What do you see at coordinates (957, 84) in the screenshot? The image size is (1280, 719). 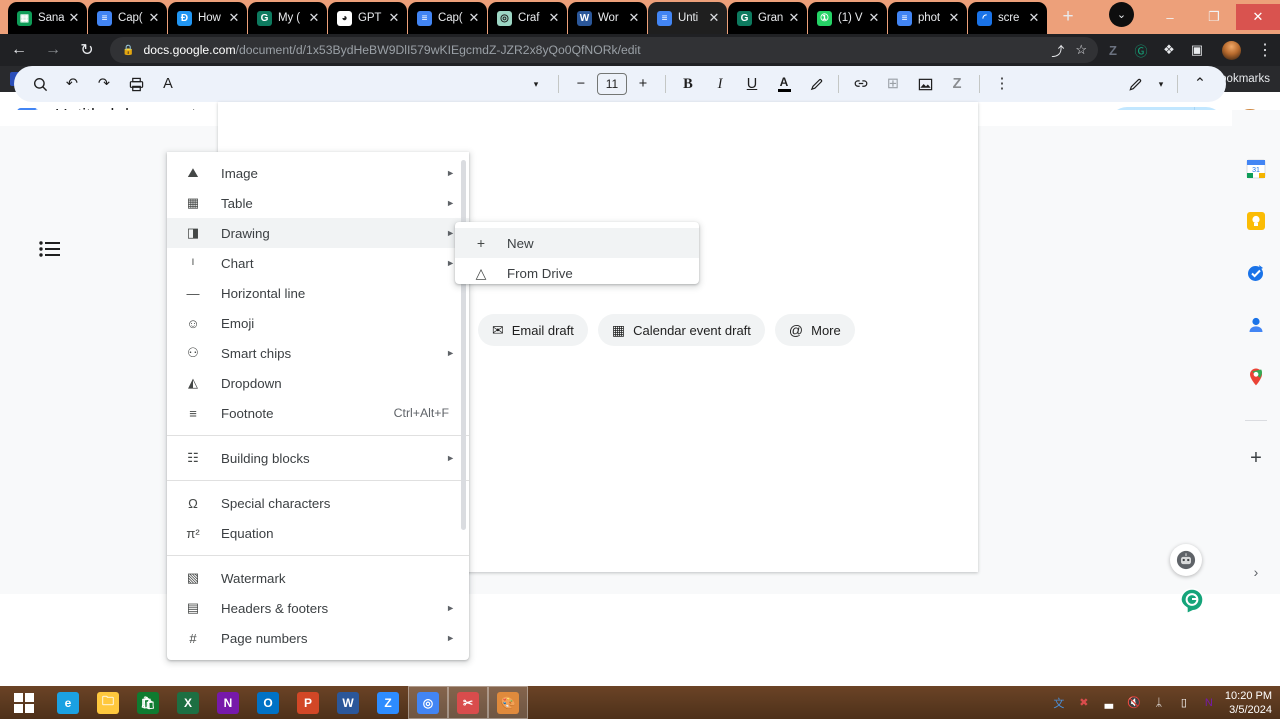 I see `zotero-button: Z` at bounding box center [957, 84].